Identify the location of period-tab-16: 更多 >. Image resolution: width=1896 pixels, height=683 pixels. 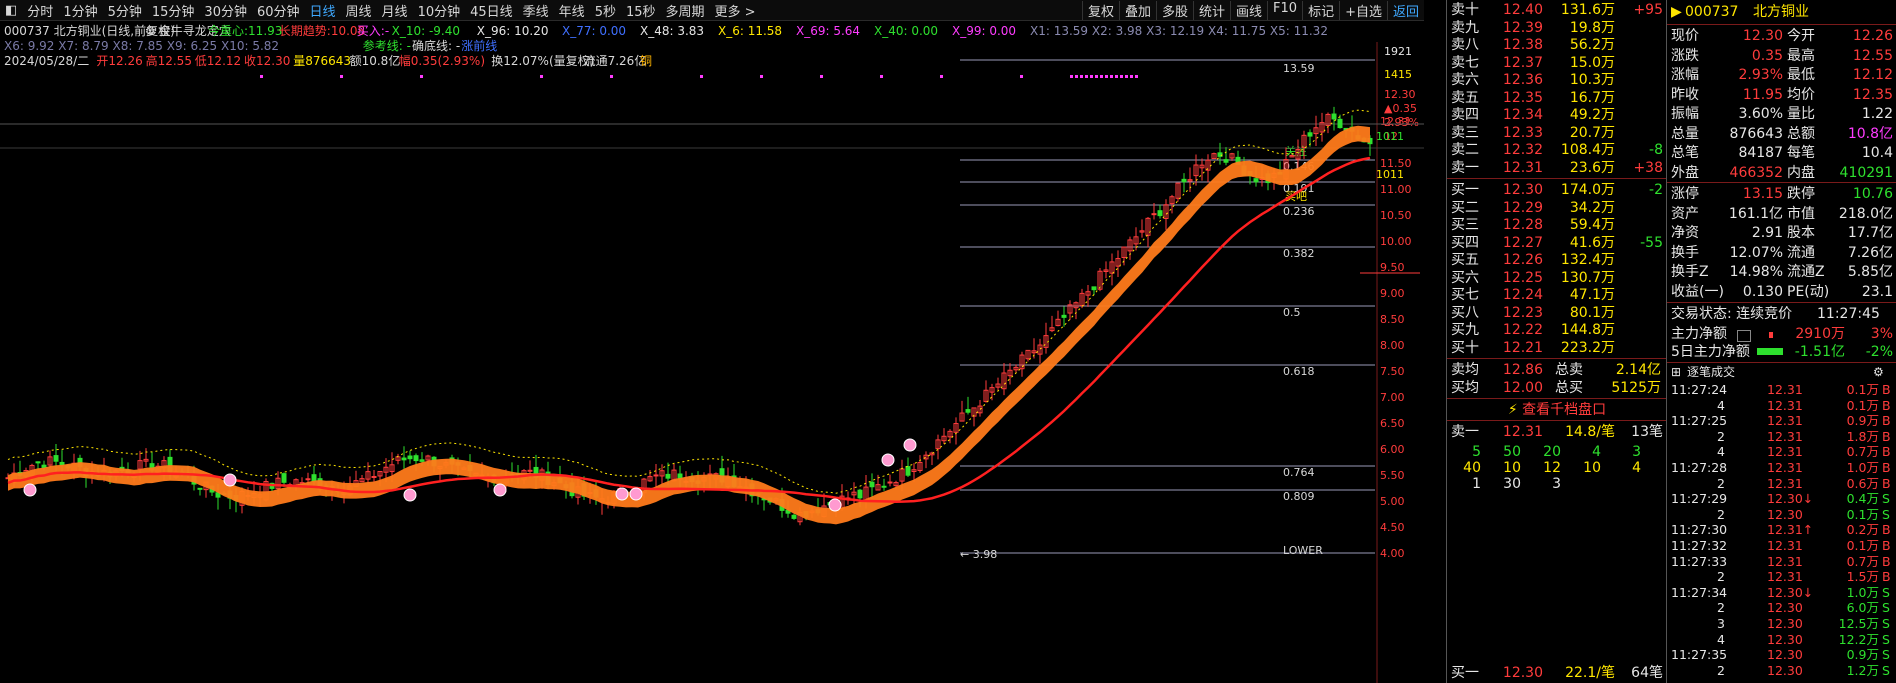
(735, 10).